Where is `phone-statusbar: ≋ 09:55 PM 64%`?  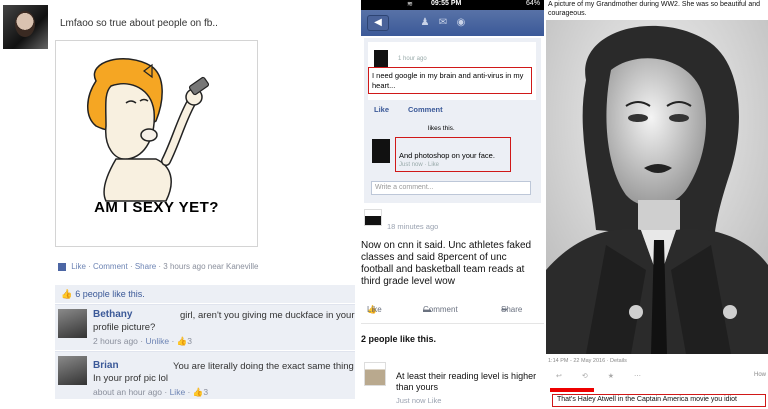
phone-statusbar: ≋ 09:55 PM 64% is located at coordinates (452, 5).